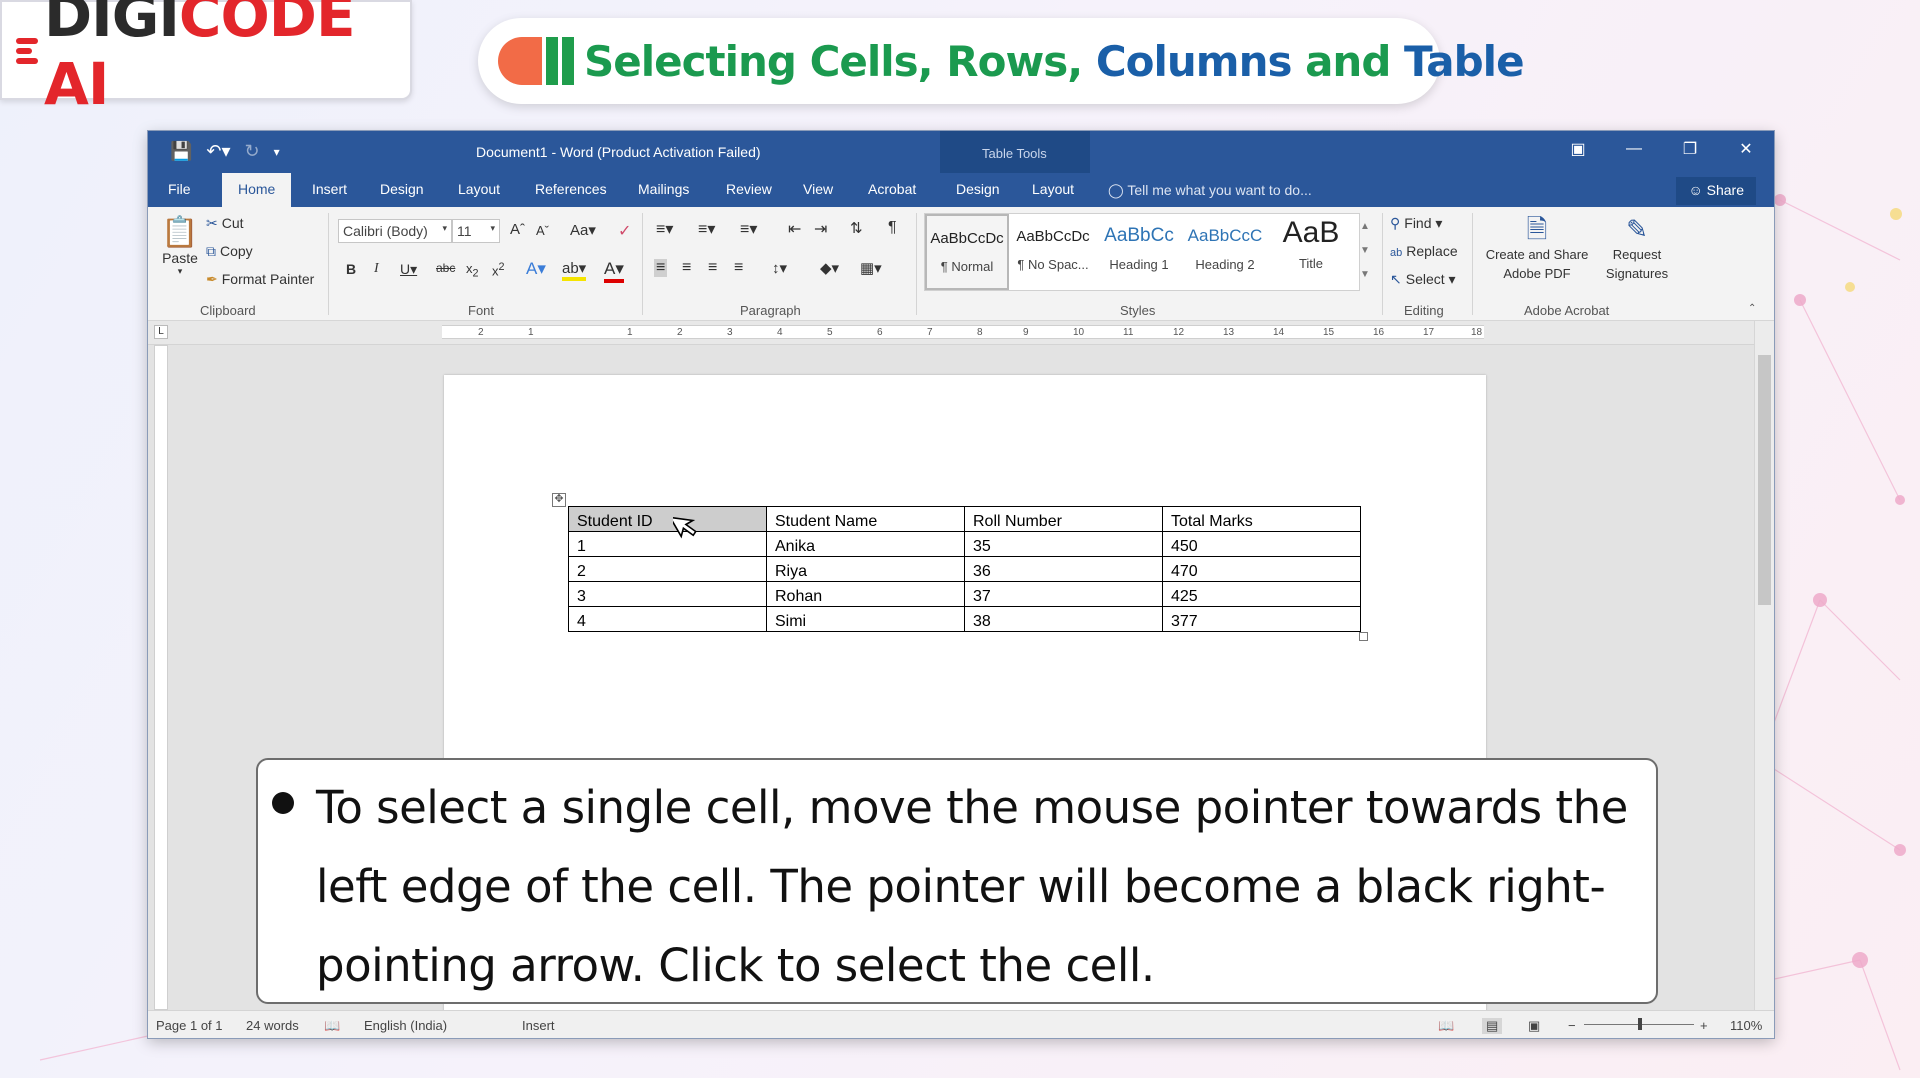 Image resolution: width=1920 pixels, height=1078 pixels. What do you see at coordinates (574, 270) in the screenshot?
I see `highlight-icon: ab▾` at bounding box center [574, 270].